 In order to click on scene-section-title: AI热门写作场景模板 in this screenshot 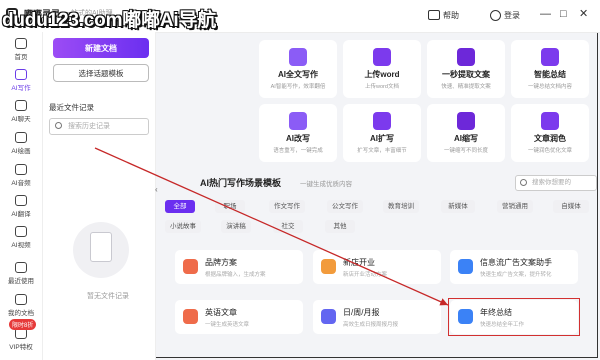, I will do `click(241, 183)`.